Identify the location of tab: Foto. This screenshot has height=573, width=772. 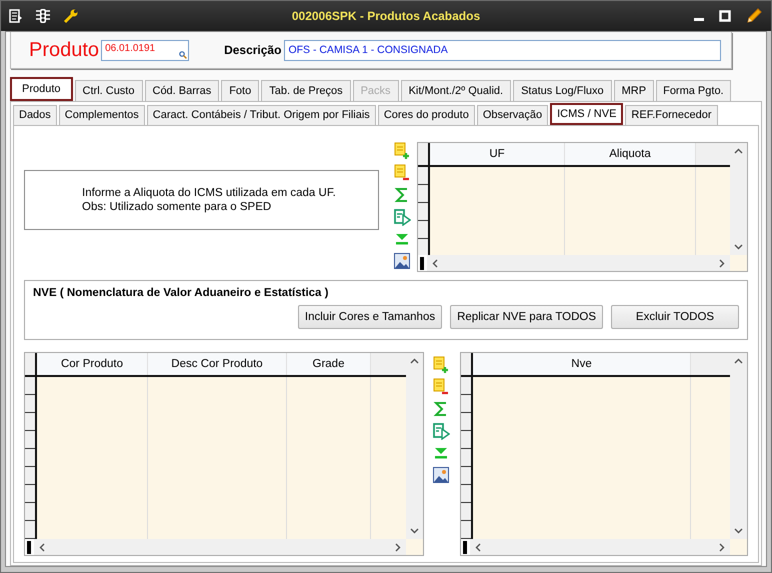
(240, 90).